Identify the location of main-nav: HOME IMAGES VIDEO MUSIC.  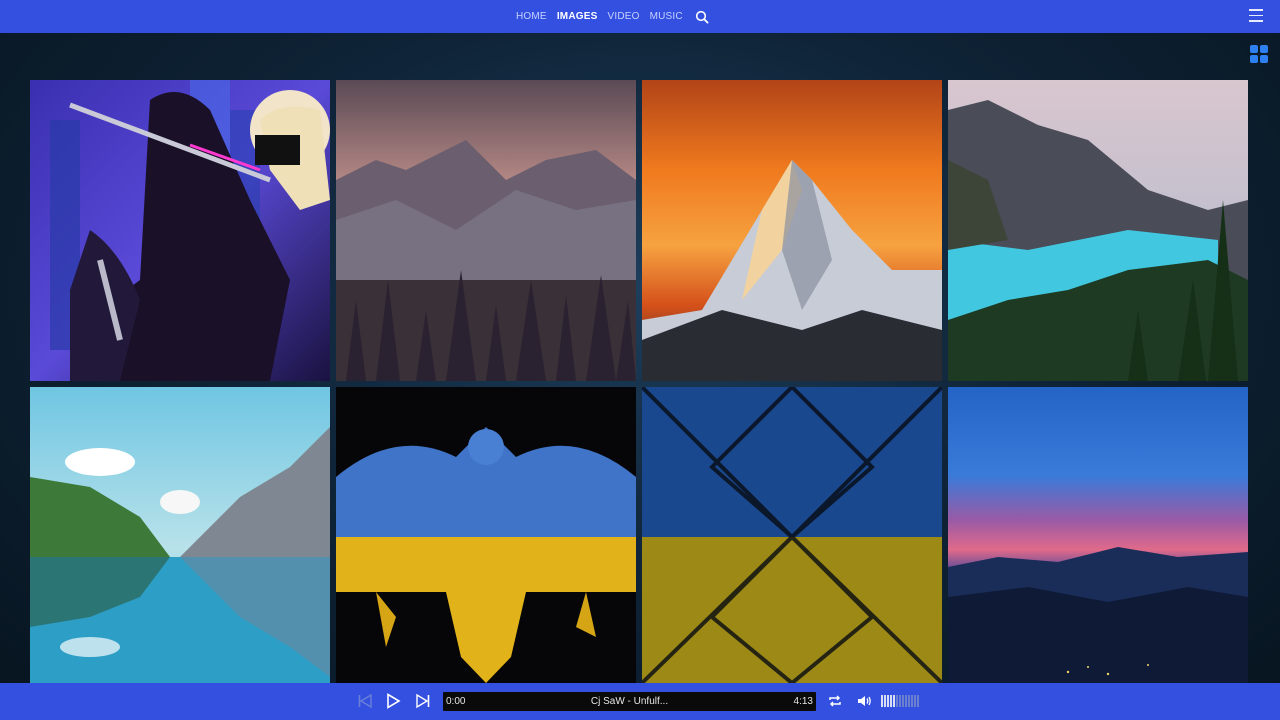
(612, 16).